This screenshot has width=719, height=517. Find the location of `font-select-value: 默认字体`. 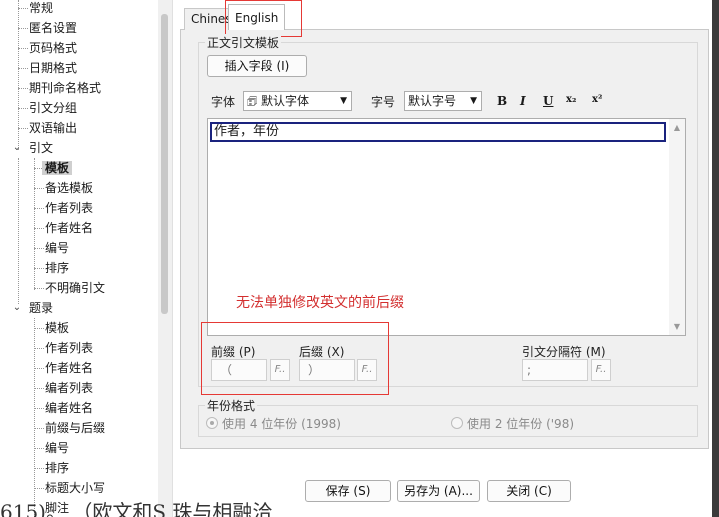

font-select-value: 默认字体 is located at coordinates (285, 101).